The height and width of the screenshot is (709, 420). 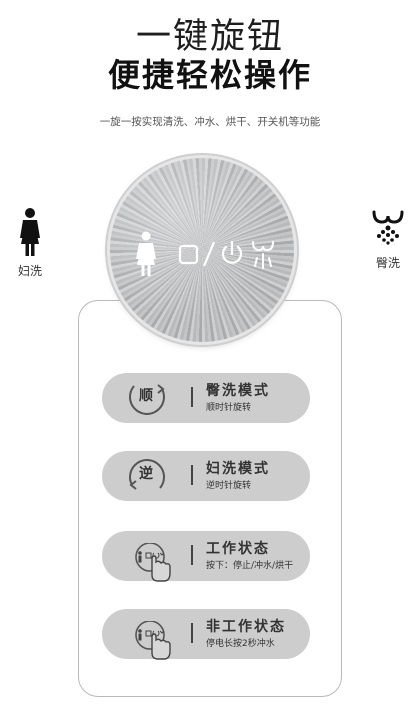 I want to click on instruction-name: 妇洗模式, so click(x=238, y=469).